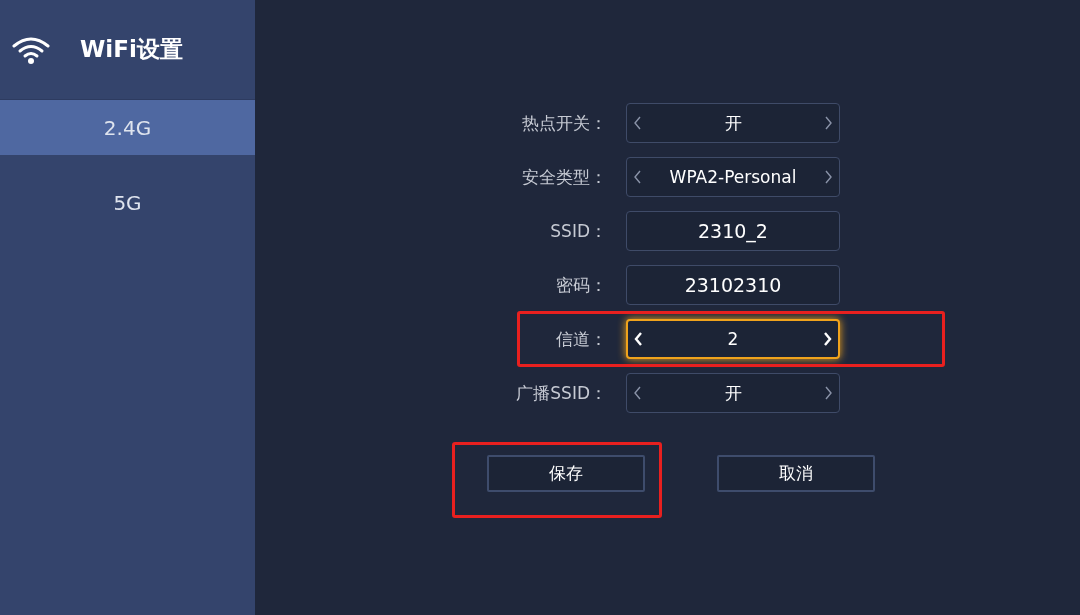 The width and height of the screenshot is (1080, 615). I want to click on sidebar-item: 5G, so click(127, 202).